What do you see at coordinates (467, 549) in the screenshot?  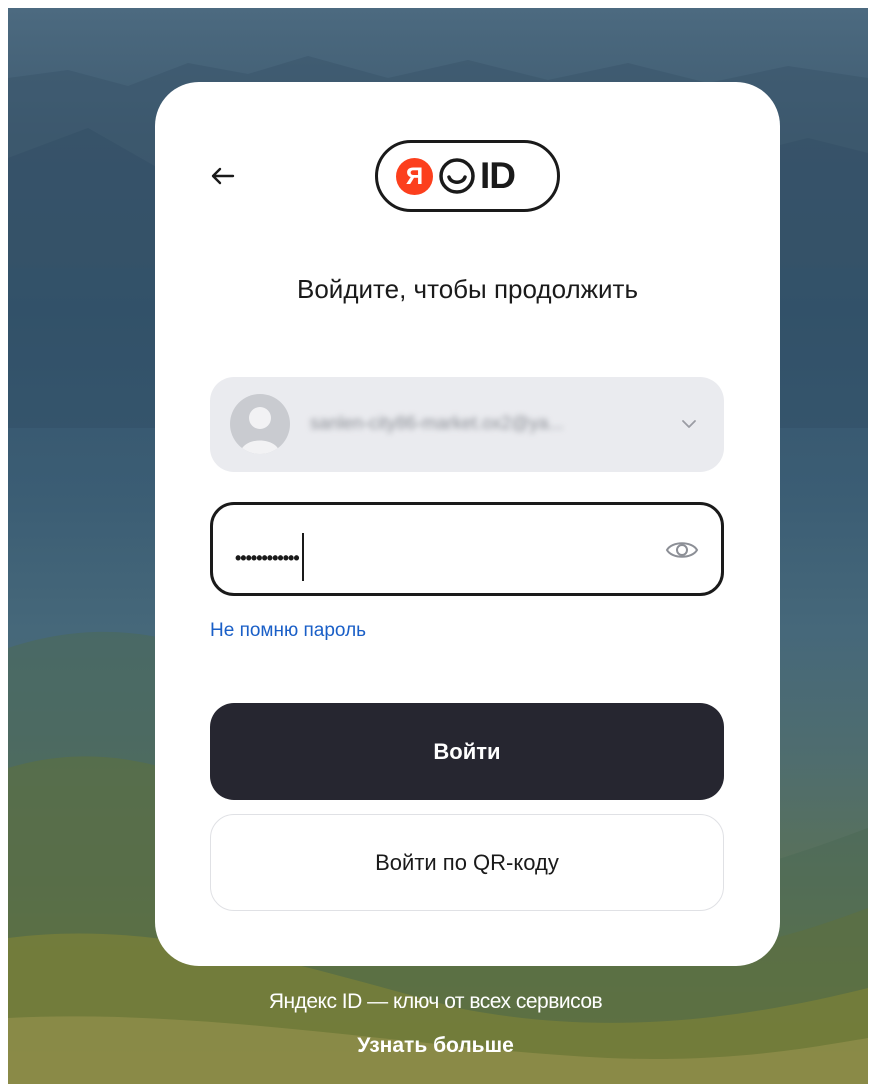 I see `password-field: ••••••••••••` at bounding box center [467, 549].